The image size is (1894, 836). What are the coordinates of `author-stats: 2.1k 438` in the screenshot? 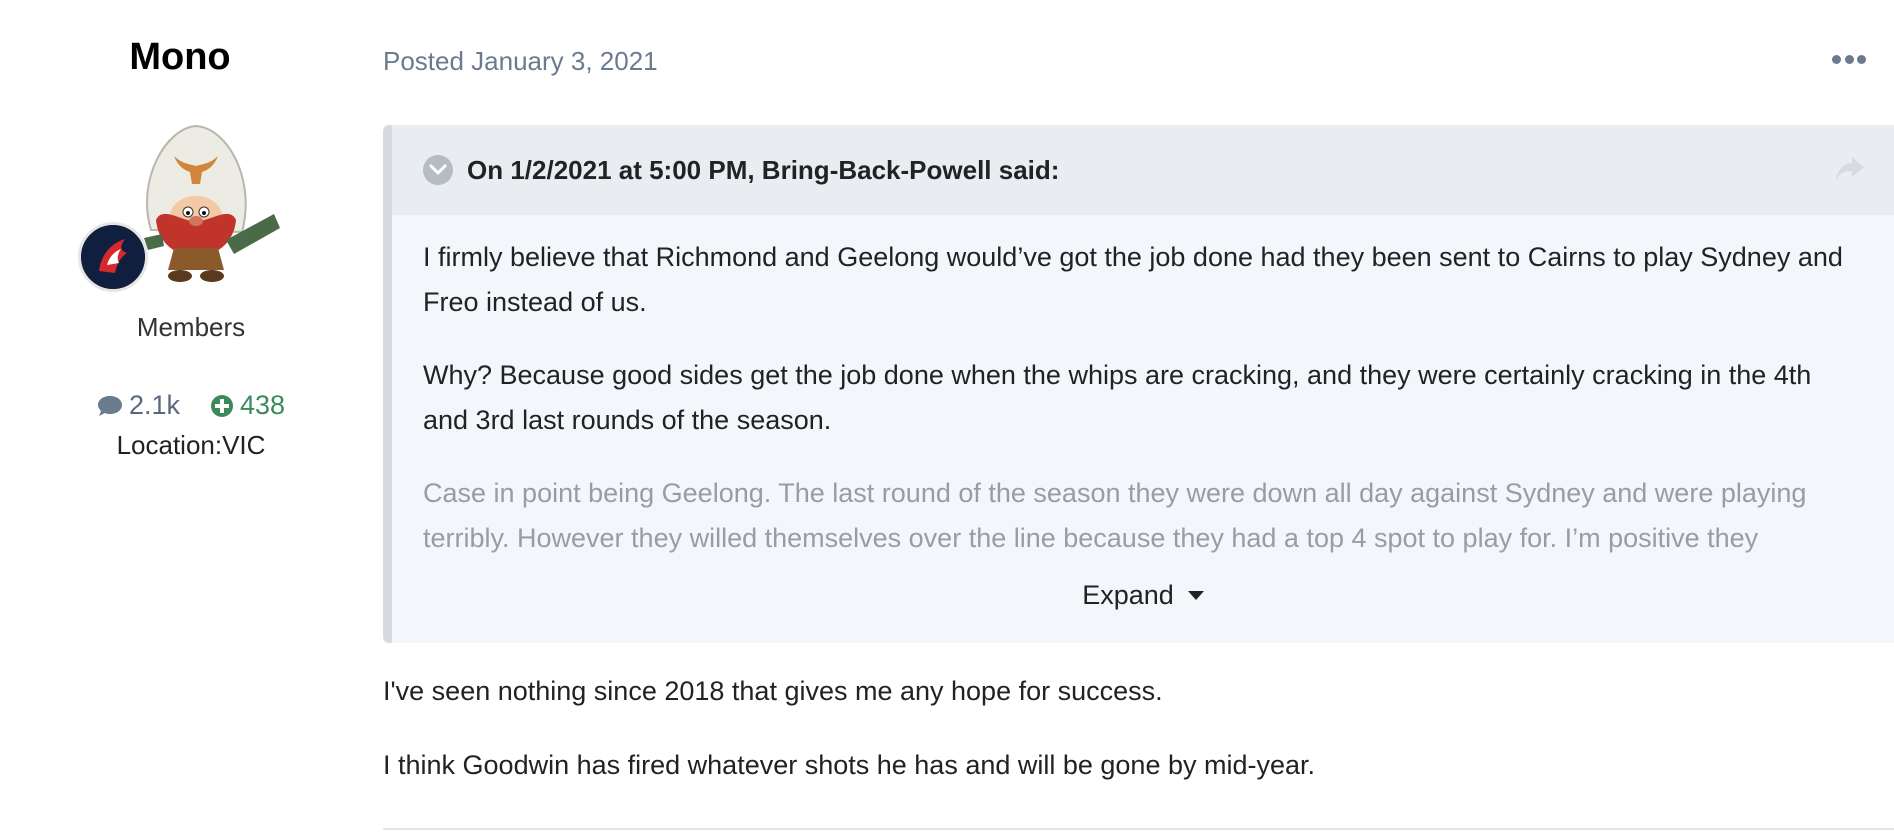 It's located at (191, 405).